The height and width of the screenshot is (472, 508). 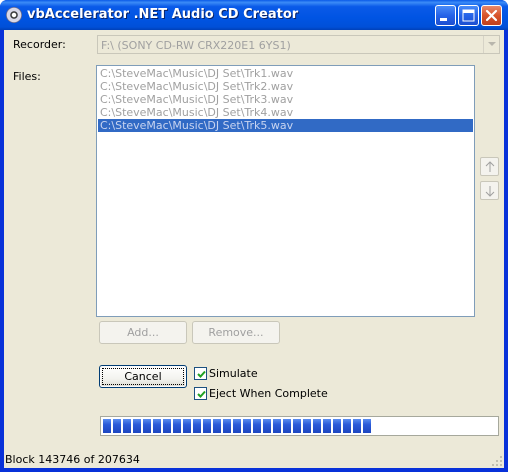 What do you see at coordinates (497, 461) in the screenshot?
I see `resize-grip-icon` at bounding box center [497, 461].